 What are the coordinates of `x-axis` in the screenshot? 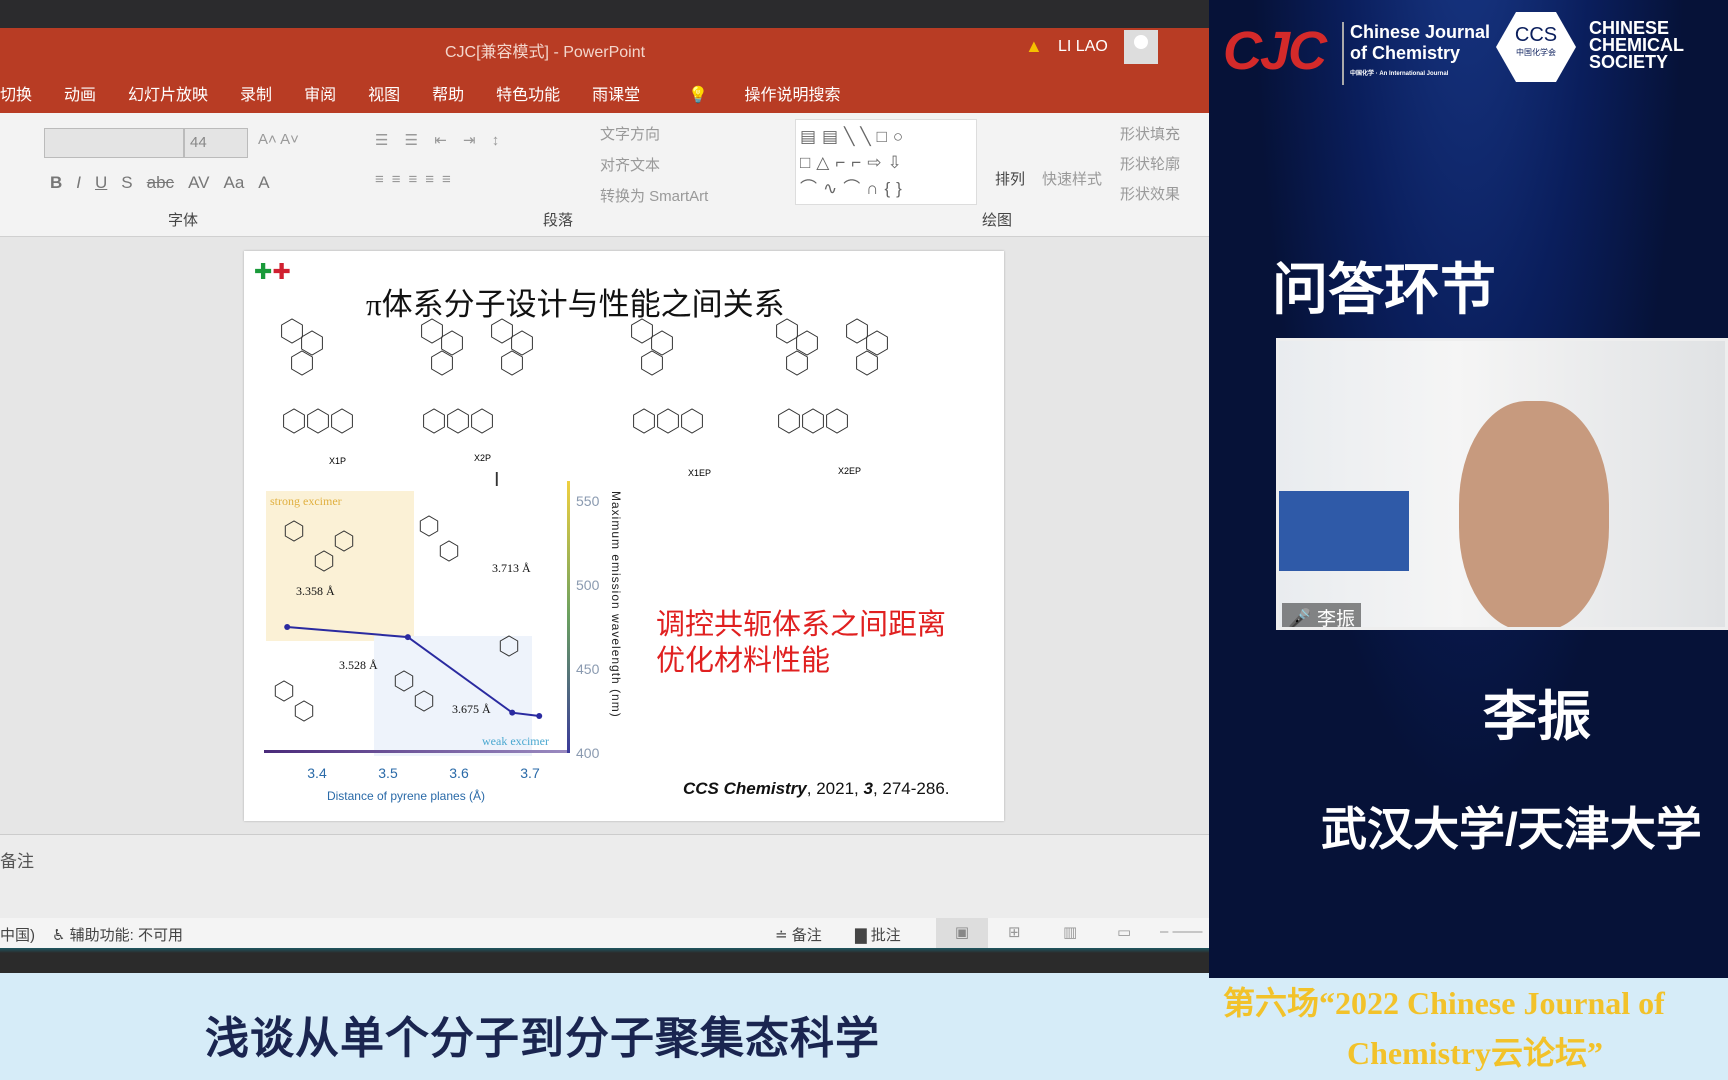 It's located at (415, 751).